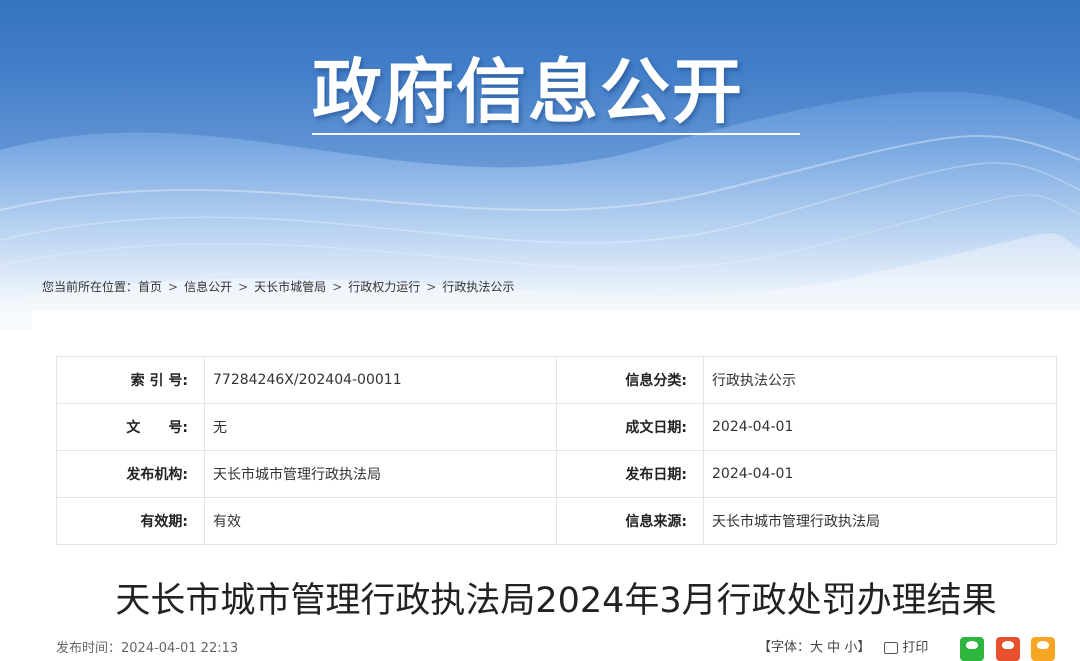  I want to click on validity-value: 有效, so click(380, 521).